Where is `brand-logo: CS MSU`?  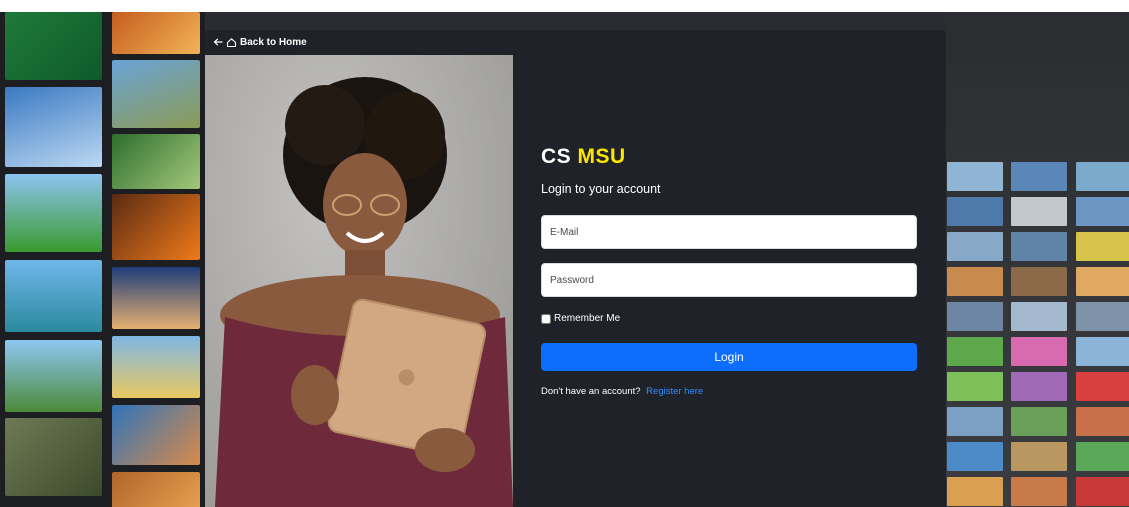 brand-logo: CS MSU is located at coordinates (583, 157).